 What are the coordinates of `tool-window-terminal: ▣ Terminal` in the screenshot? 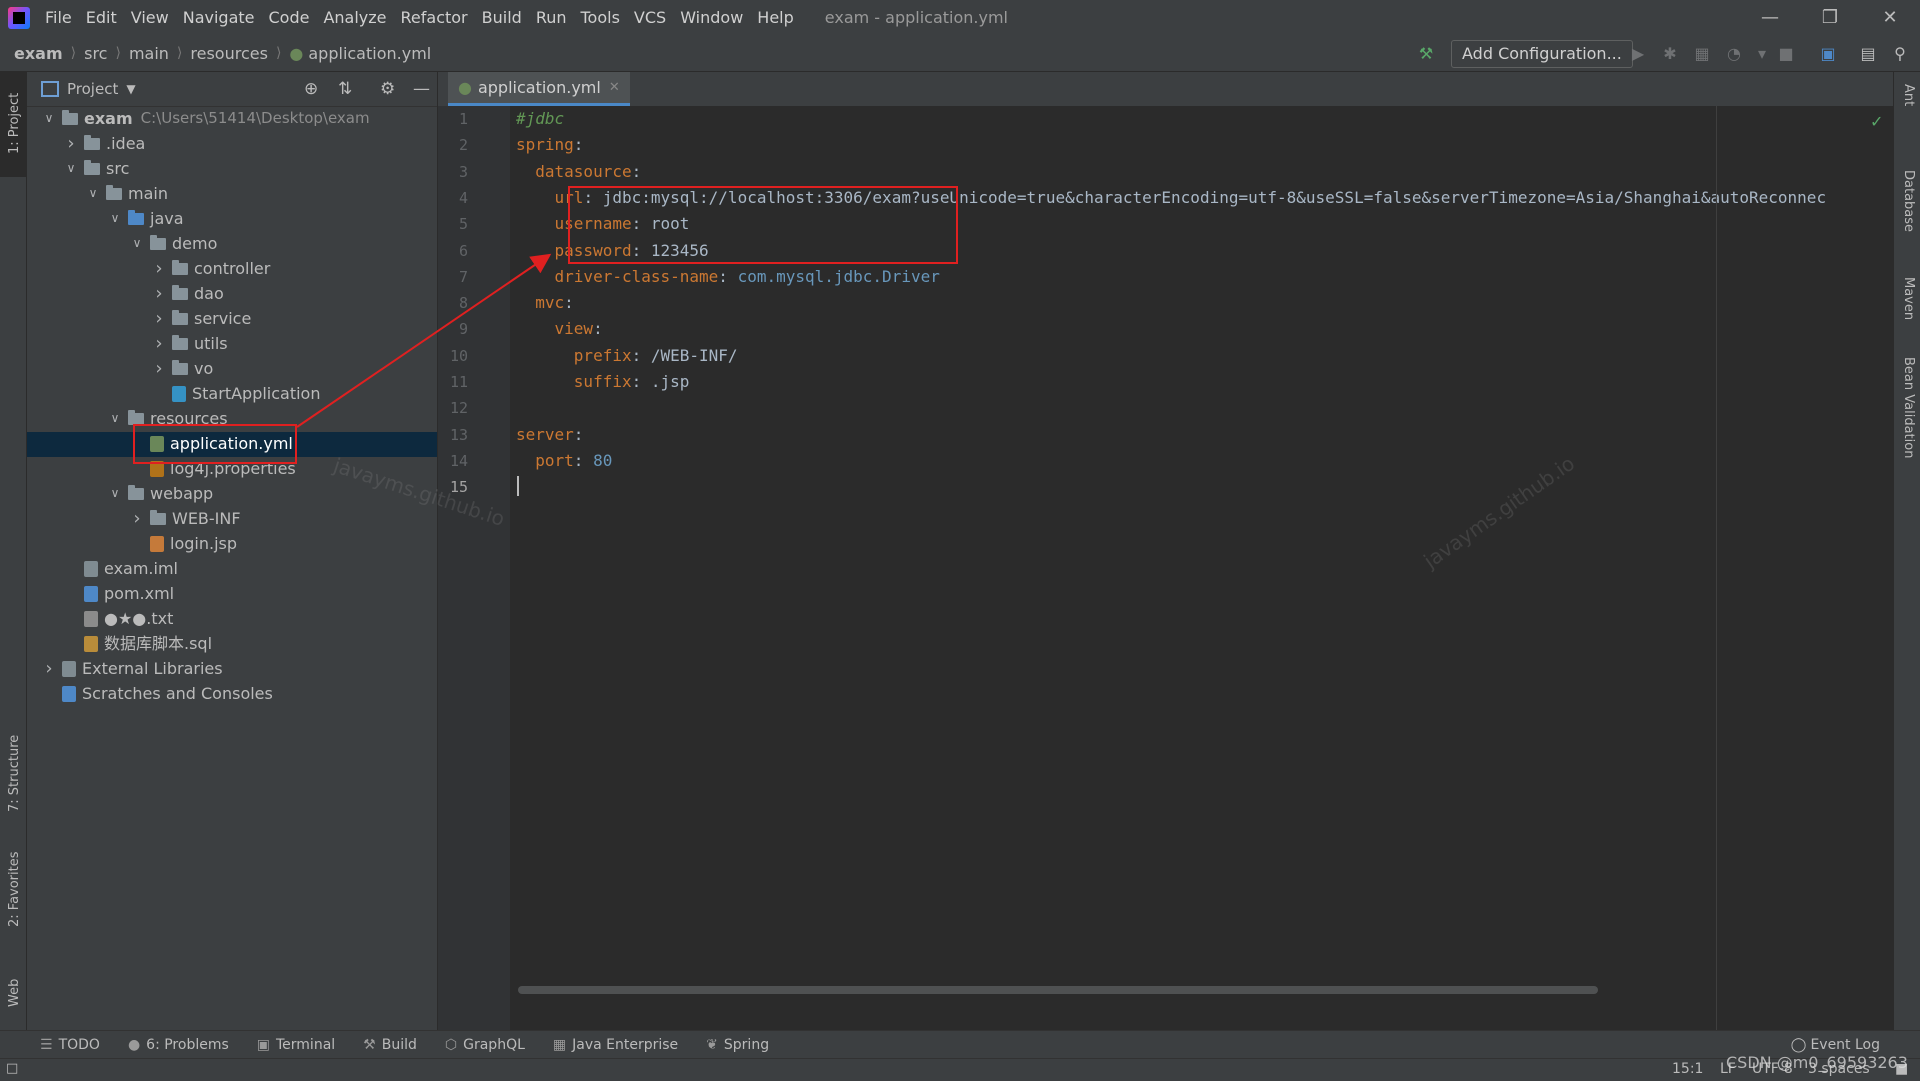 It's located at (296, 1045).